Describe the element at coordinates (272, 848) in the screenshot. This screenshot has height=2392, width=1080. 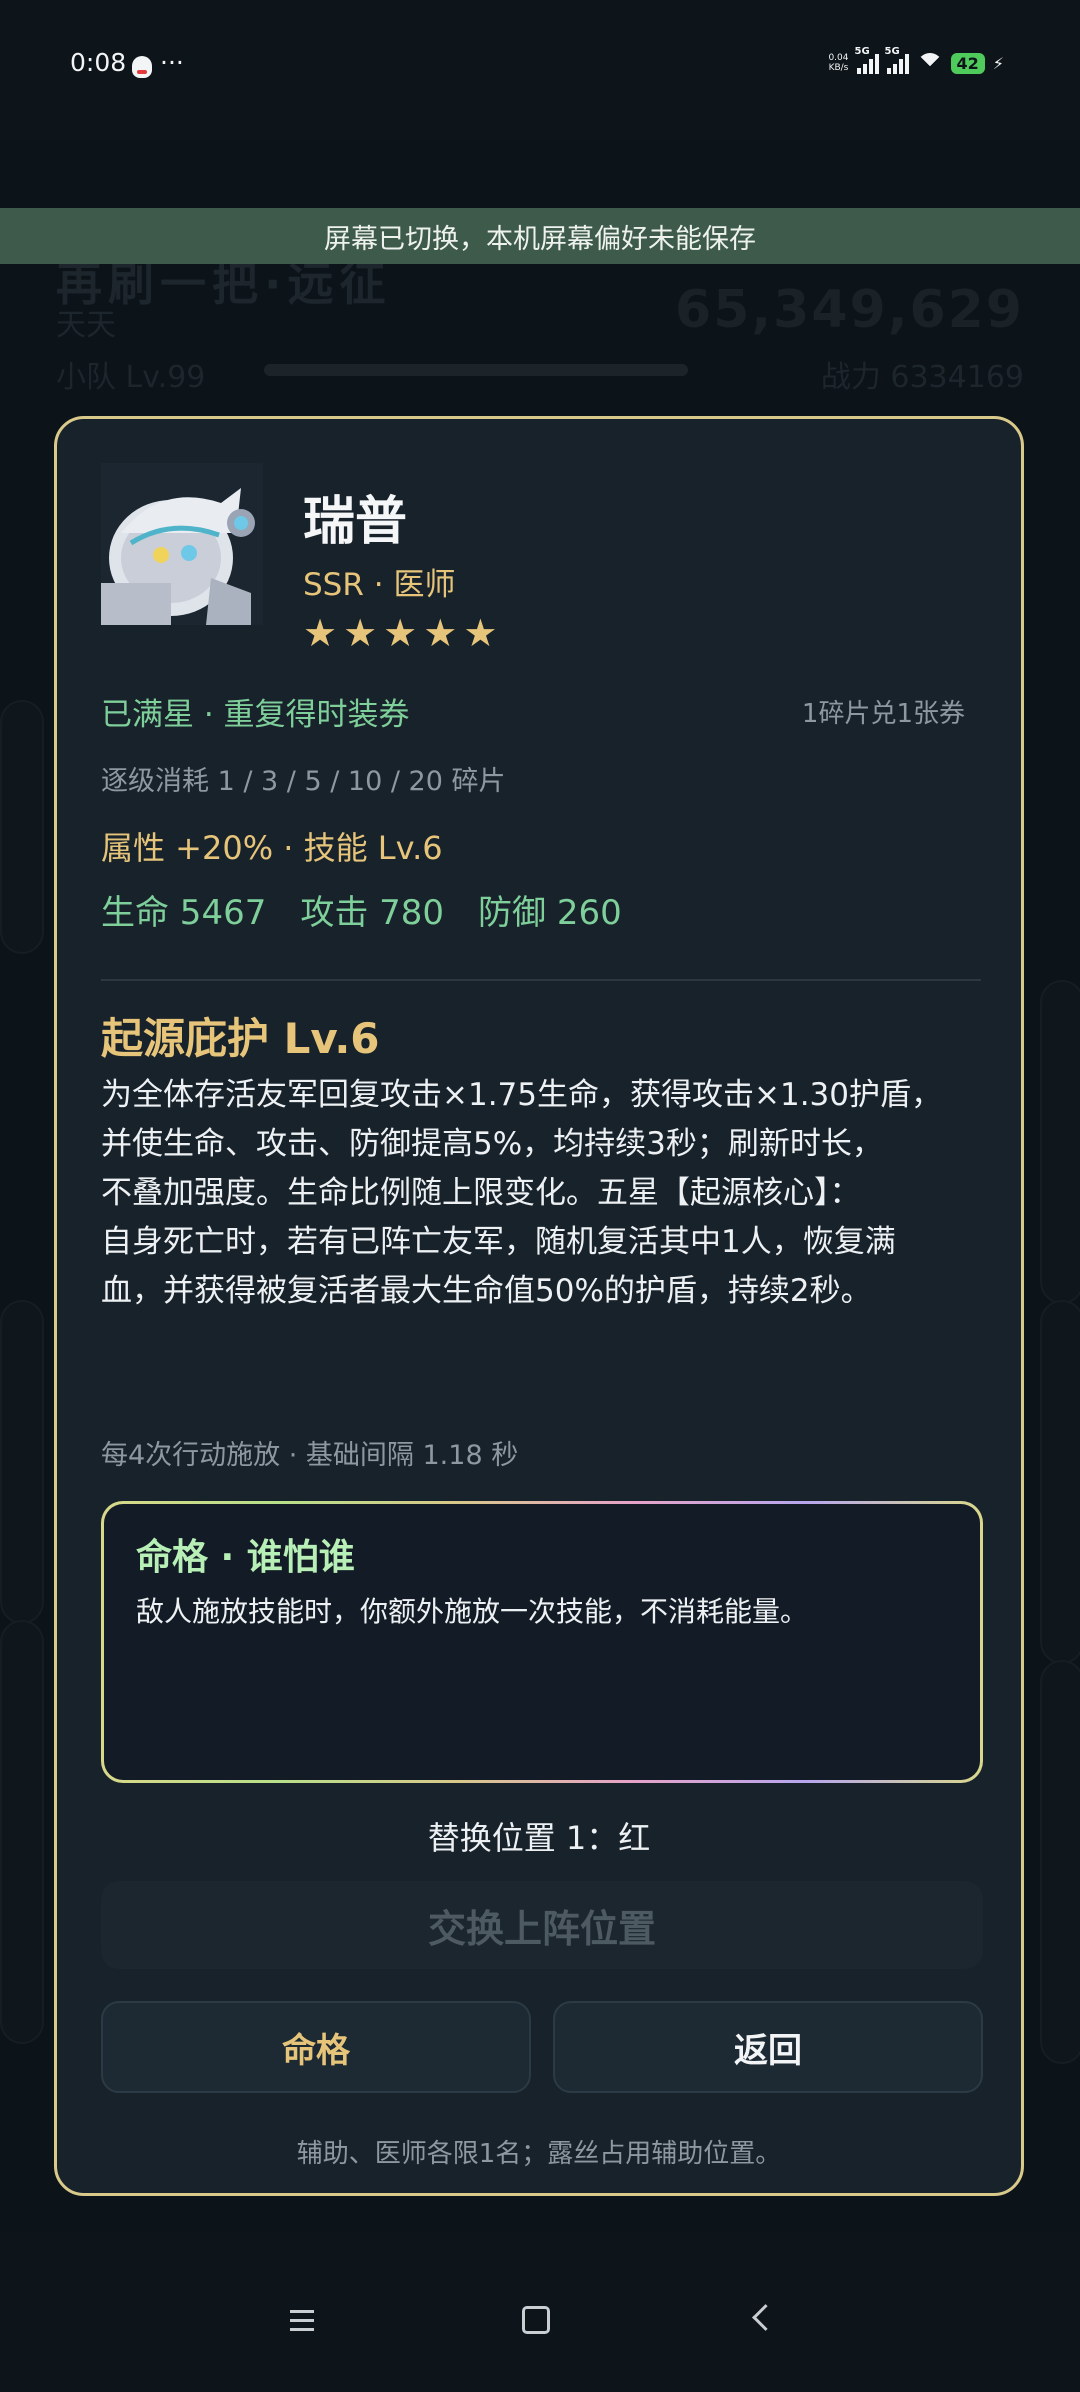
I see `attribute-bonus: 属性 +20% · 技能 Lv.6` at that location.